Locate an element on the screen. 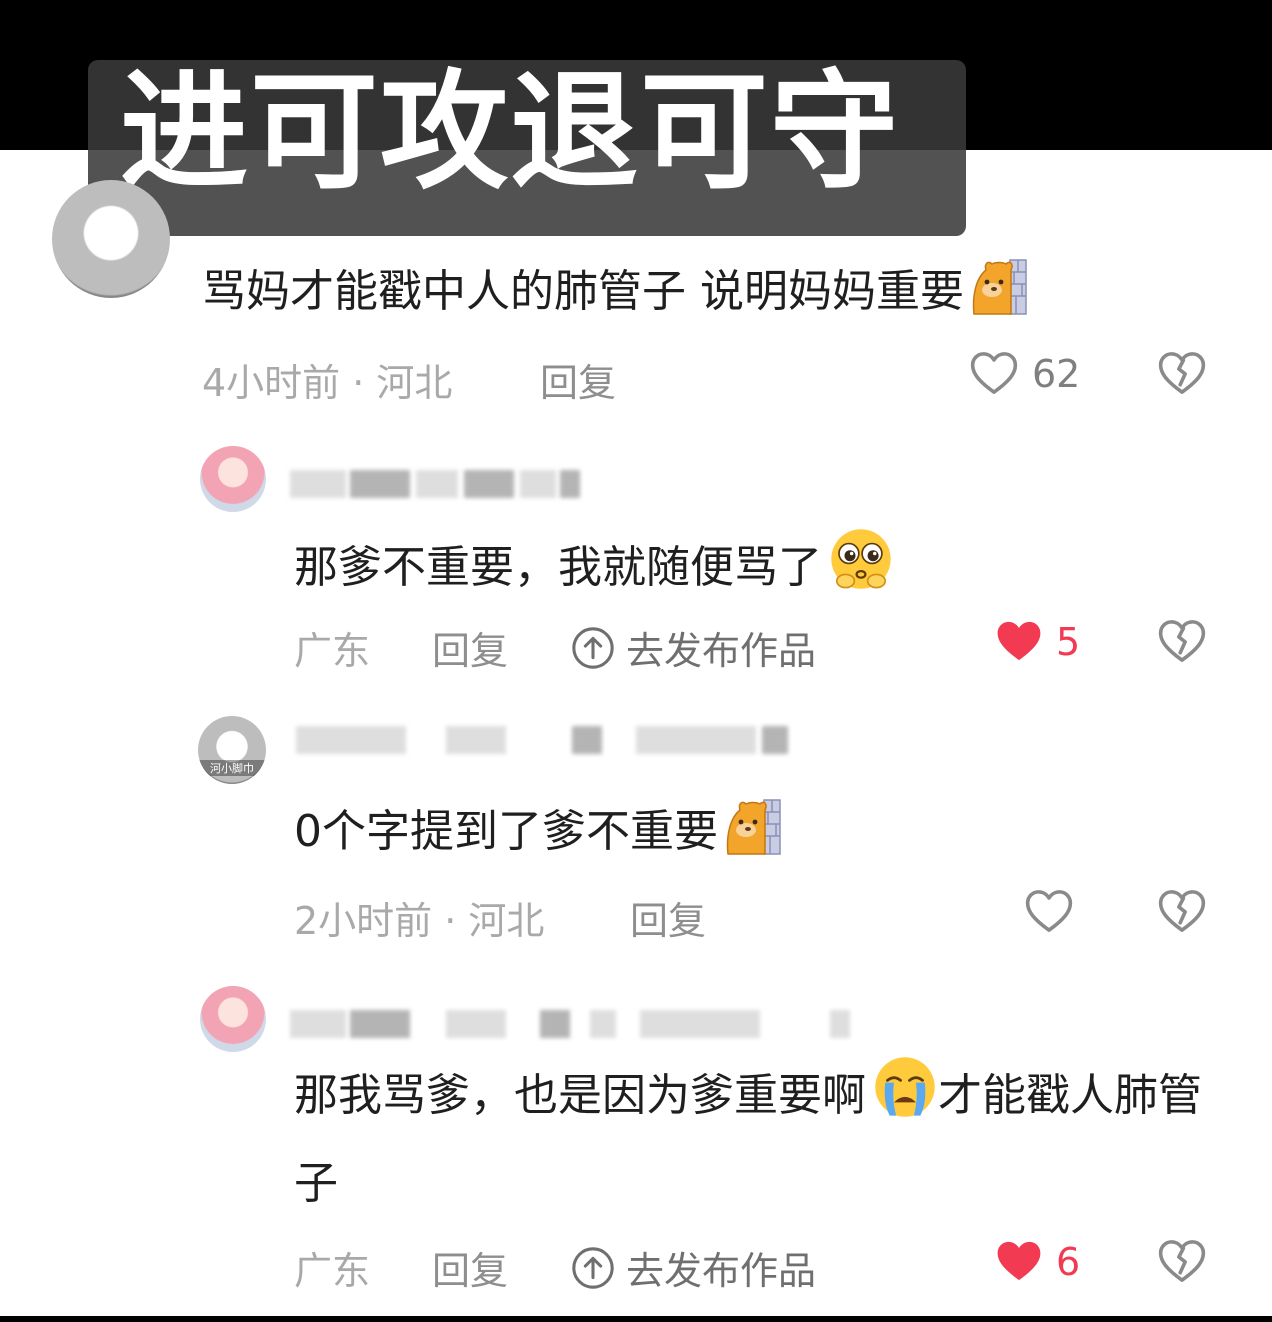 This screenshot has height=1322, width=1272. like-count: 6 is located at coordinates (1068, 1262).